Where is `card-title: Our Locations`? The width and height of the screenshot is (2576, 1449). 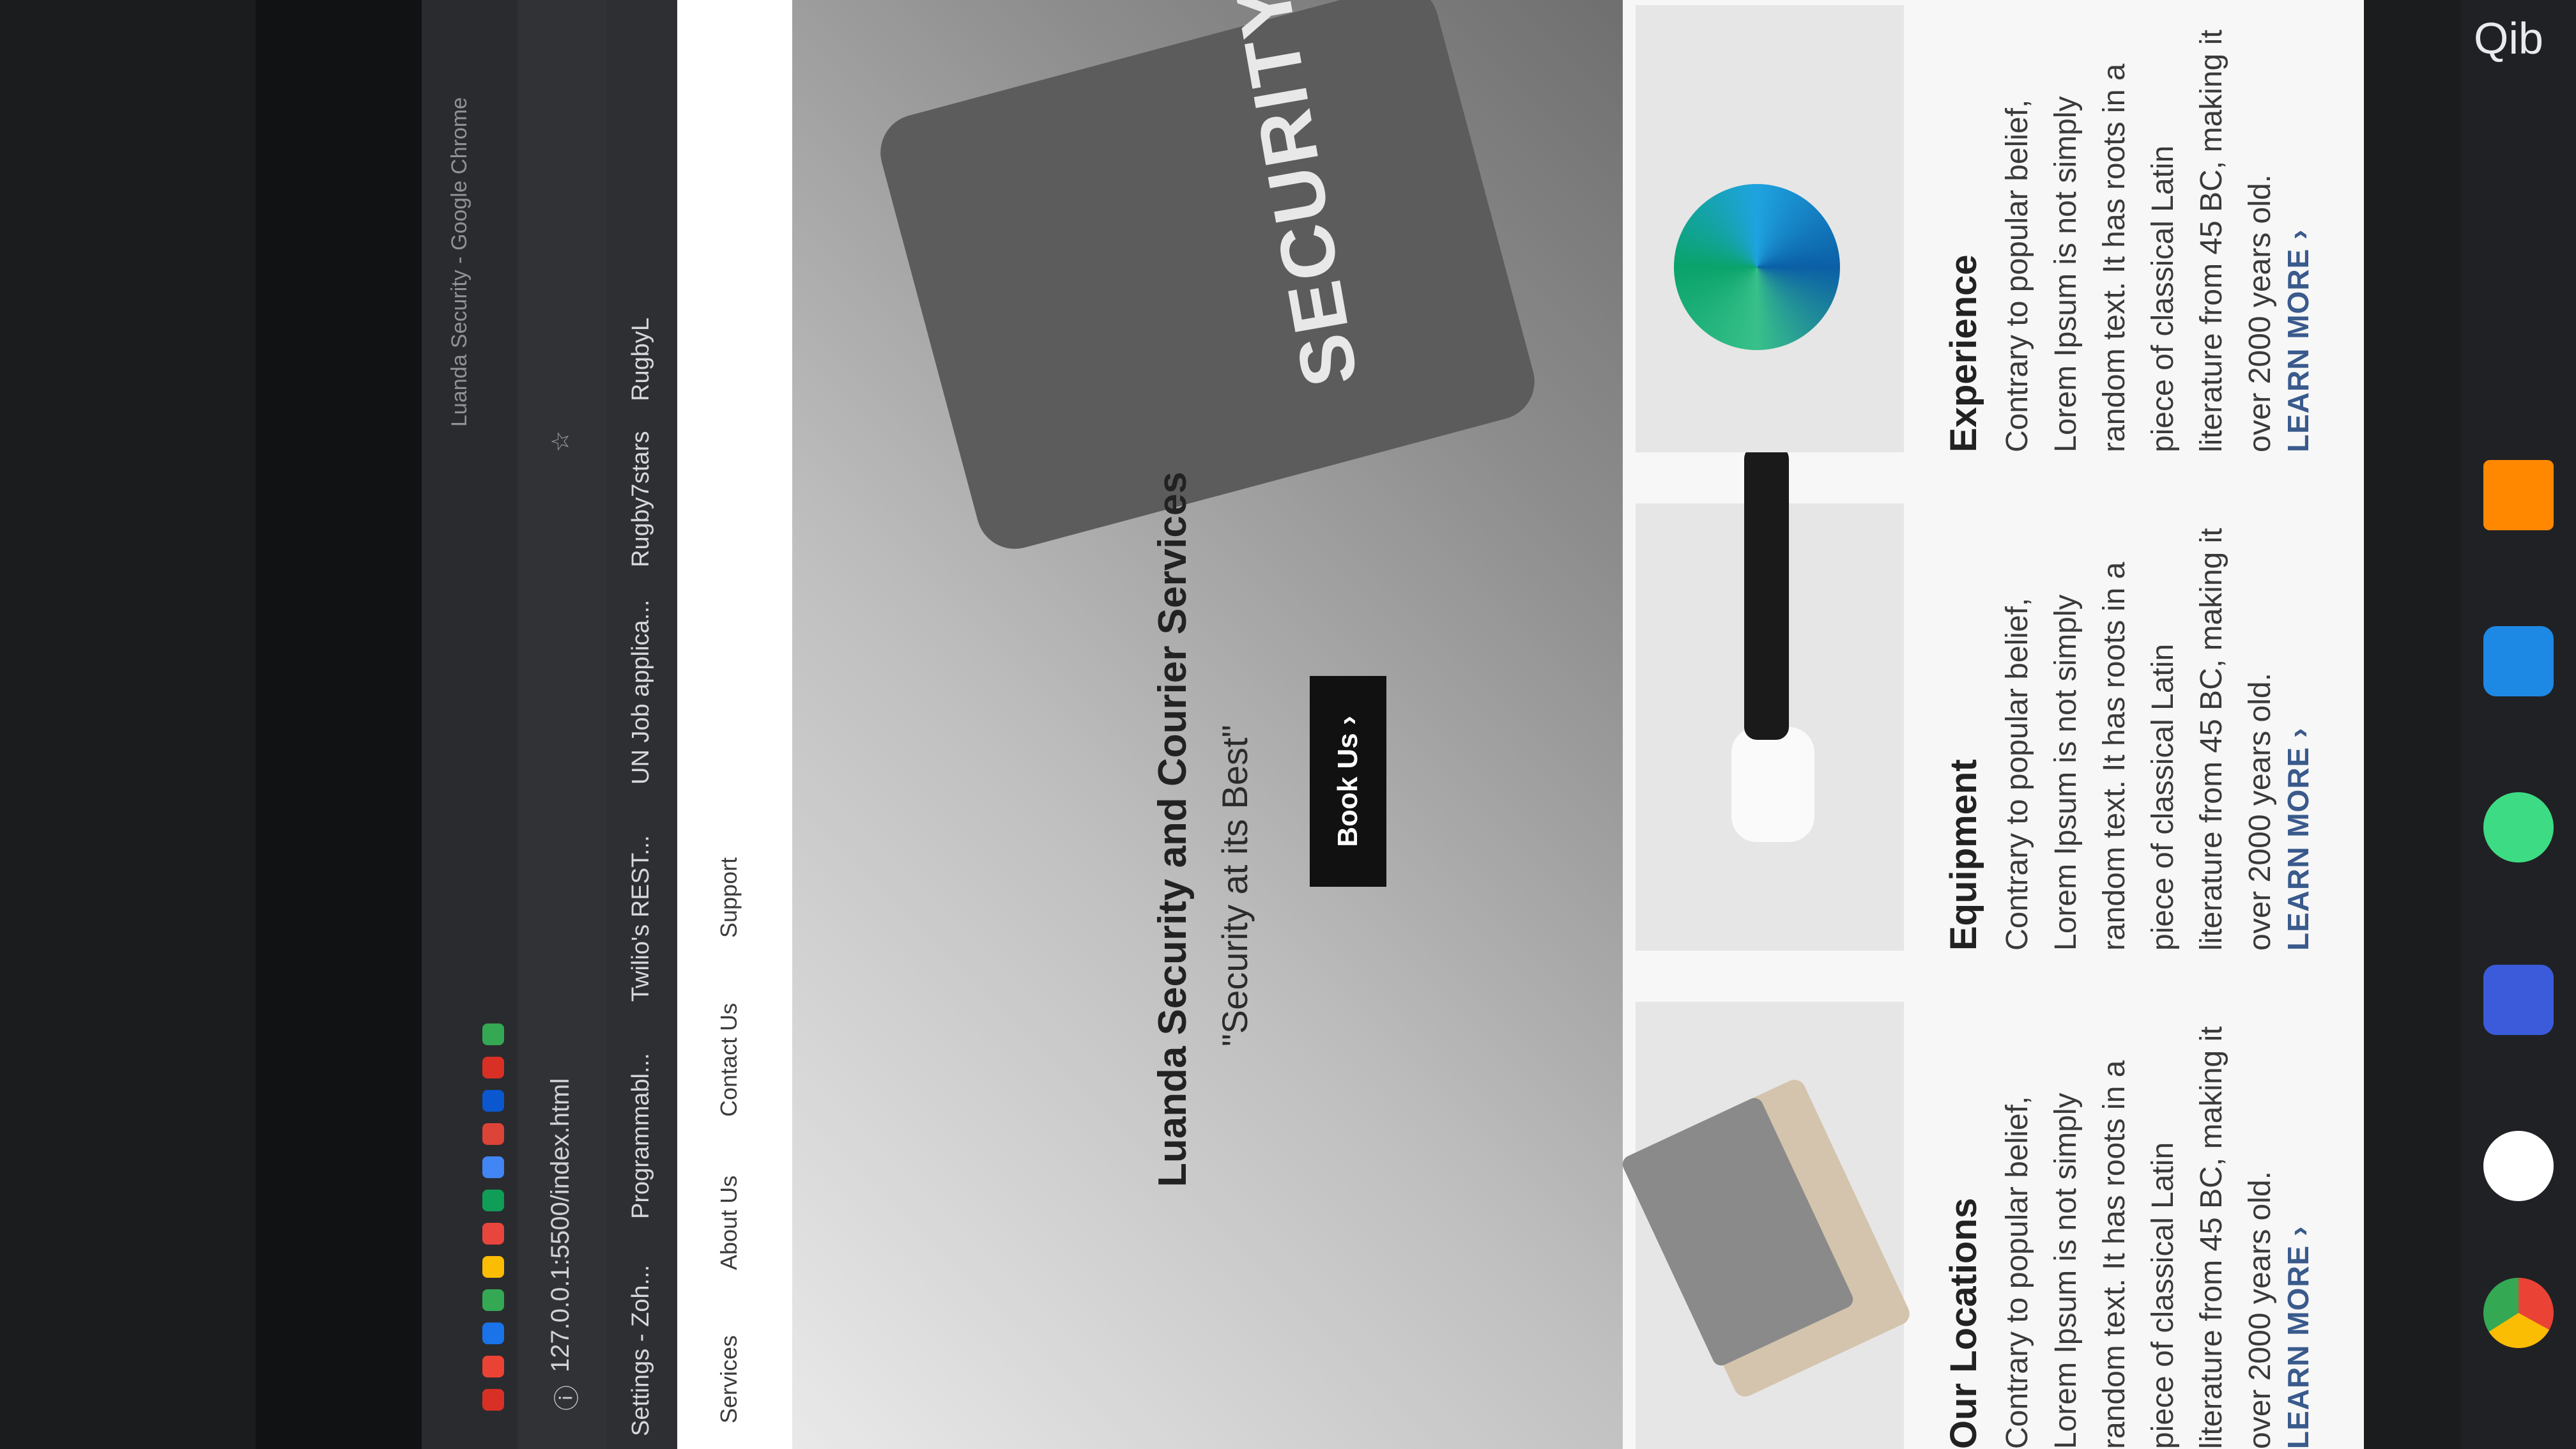
card-title: Our Locations is located at coordinates (1963, 1323).